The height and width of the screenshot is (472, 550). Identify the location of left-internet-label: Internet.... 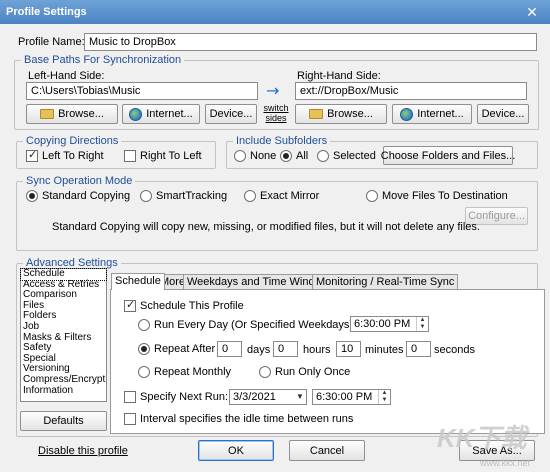
(169, 114).